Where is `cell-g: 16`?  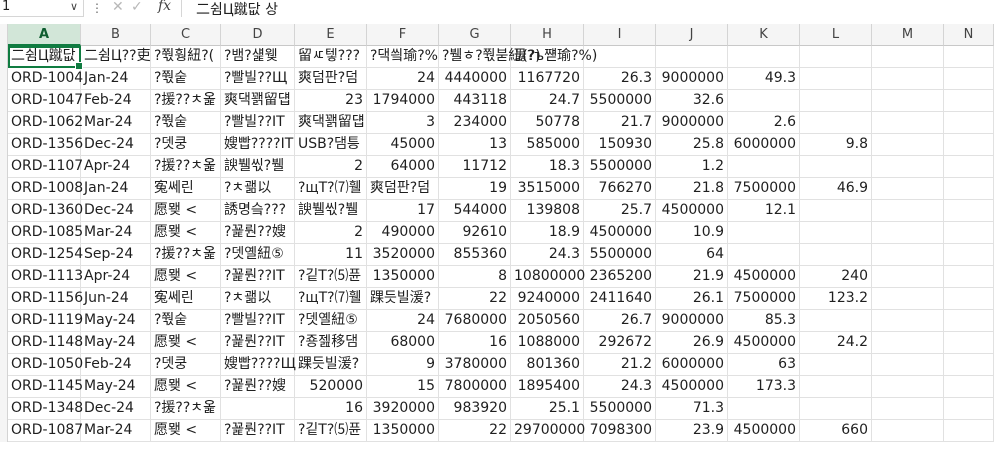 cell-g: 16 is located at coordinates (475, 343).